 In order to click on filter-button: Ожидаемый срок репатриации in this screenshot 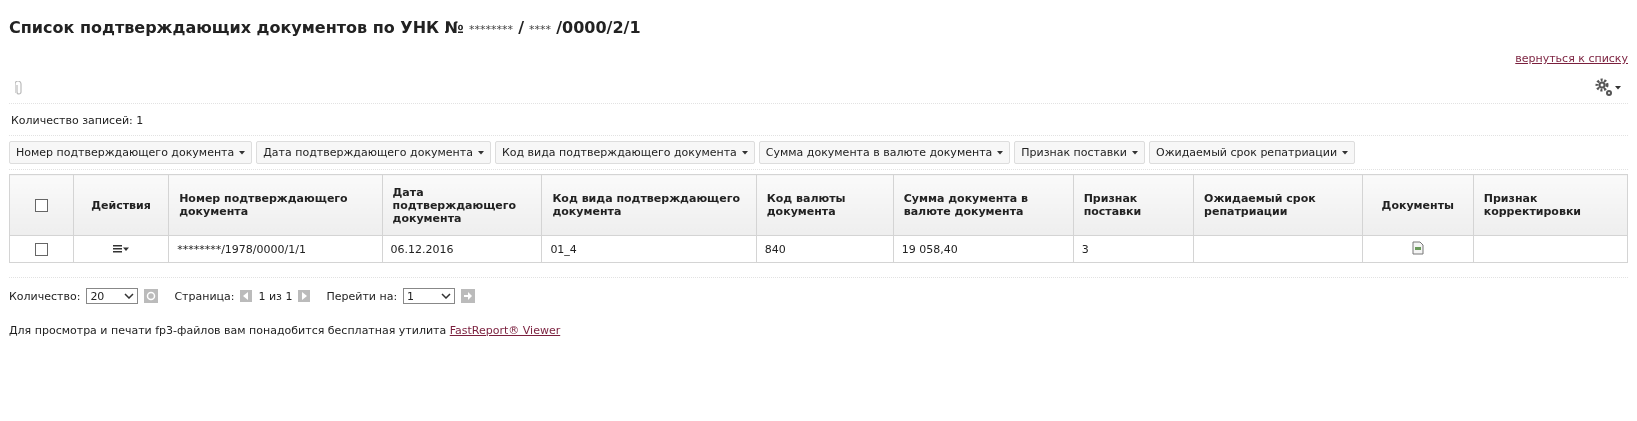, I will do `click(1252, 152)`.